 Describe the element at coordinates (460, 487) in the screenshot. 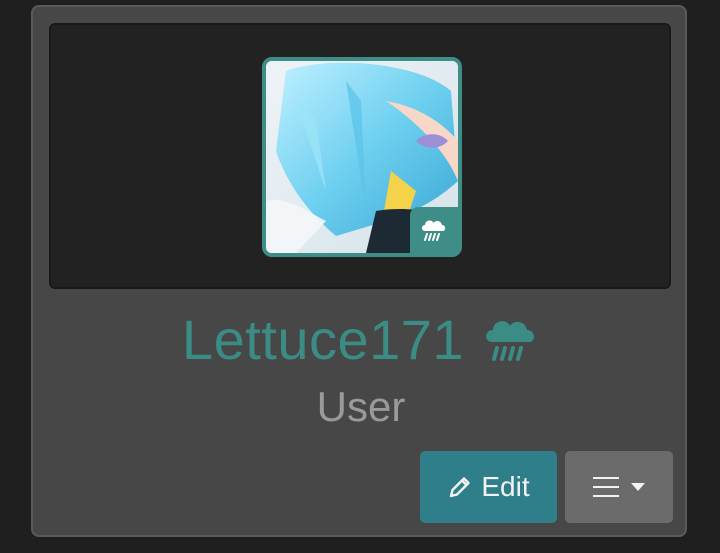

I see `pencil-icon` at that location.